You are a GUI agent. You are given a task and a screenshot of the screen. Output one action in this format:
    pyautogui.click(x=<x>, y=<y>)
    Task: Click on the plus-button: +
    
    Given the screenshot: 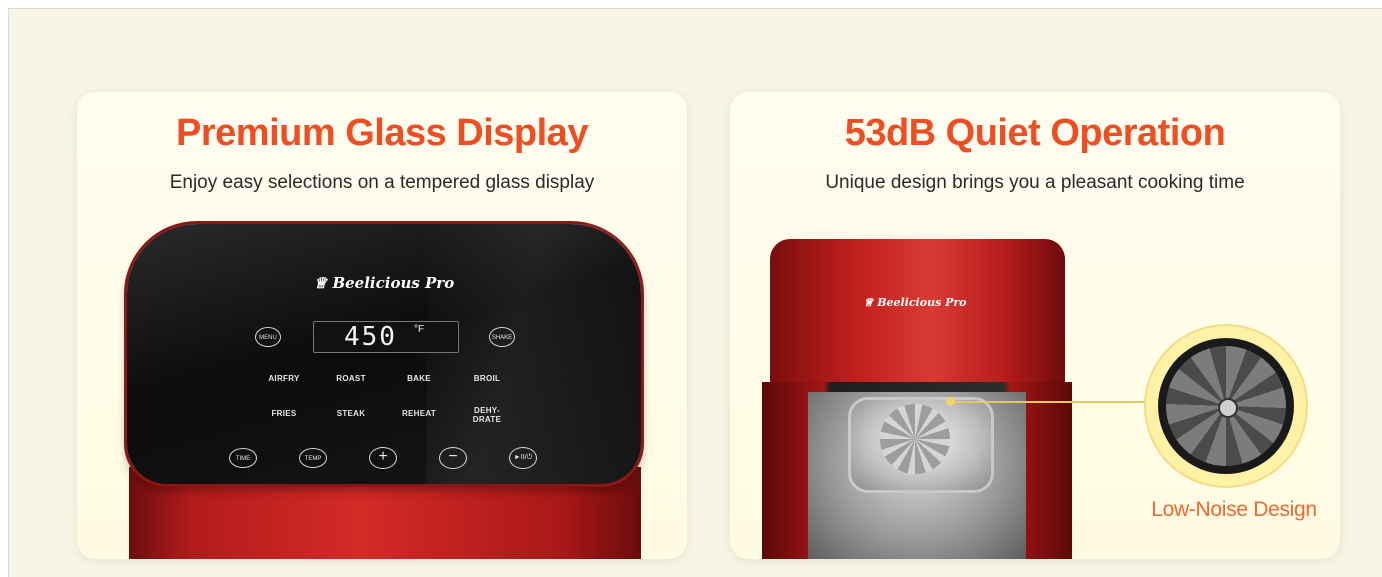 What is the action you would take?
    pyautogui.click(x=383, y=458)
    